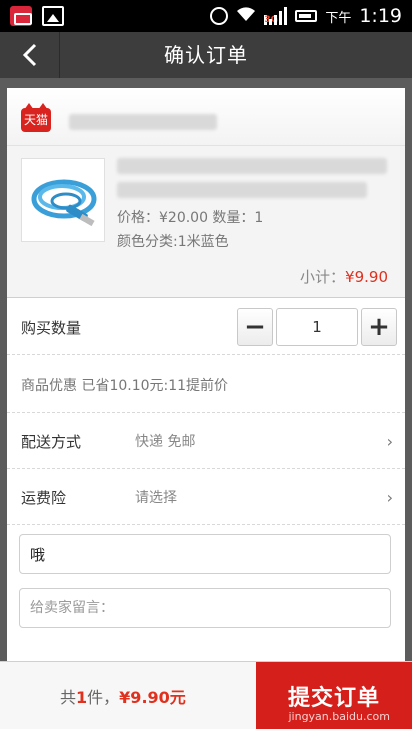 Image resolution: width=412 pixels, height=729 pixels. Describe the element at coordinates (44, 498) in the screenshot. I see `insurance-label: 运费险` at that location.